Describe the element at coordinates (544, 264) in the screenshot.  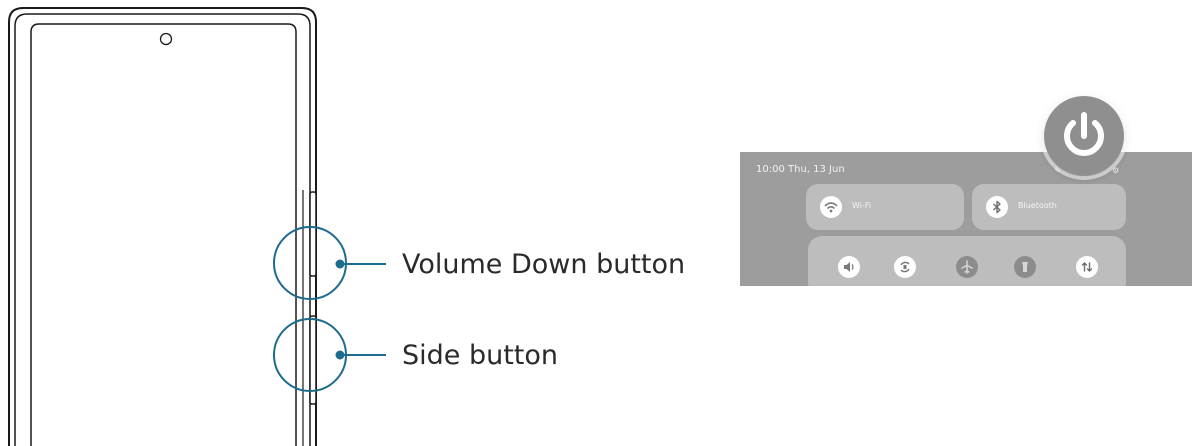
I see `volume-down-label: Volume Down button` at that location.